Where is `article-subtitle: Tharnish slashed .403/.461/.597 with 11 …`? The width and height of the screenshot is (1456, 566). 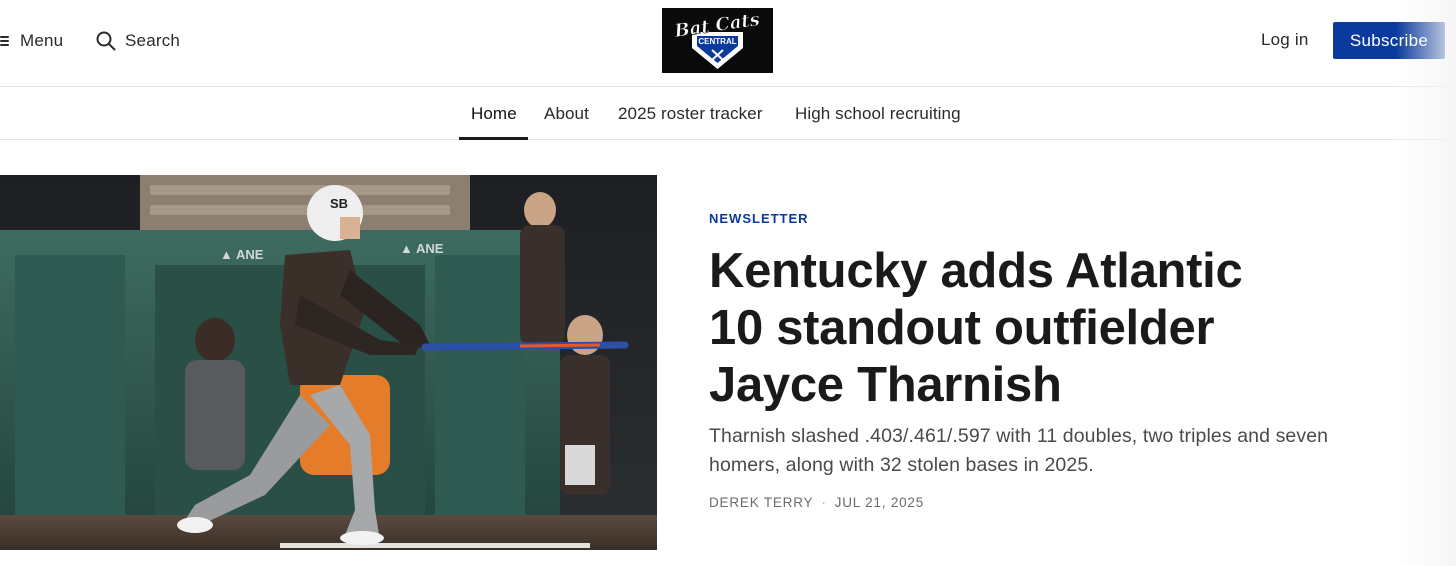 article-subtitle: Tharnish slashed .403/.461/.597 with 11 … is located at coordinates (1019, 450).